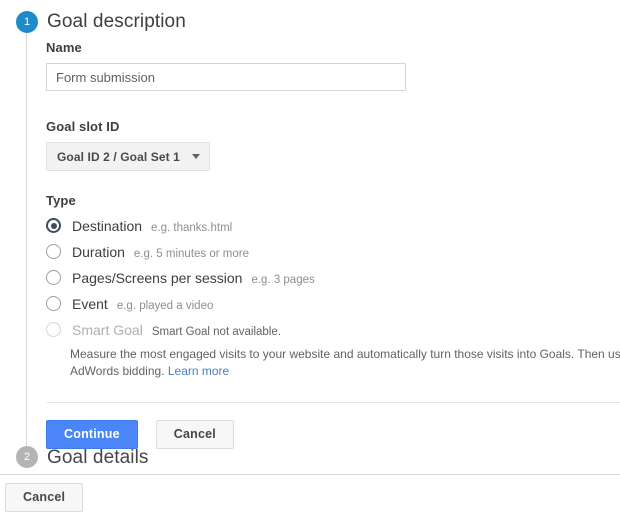 This screenshot has height=514, width=620. Describe the element at coordinates (194, 434) in the screenshot. I see `cancel-button: Cancel` at that location.